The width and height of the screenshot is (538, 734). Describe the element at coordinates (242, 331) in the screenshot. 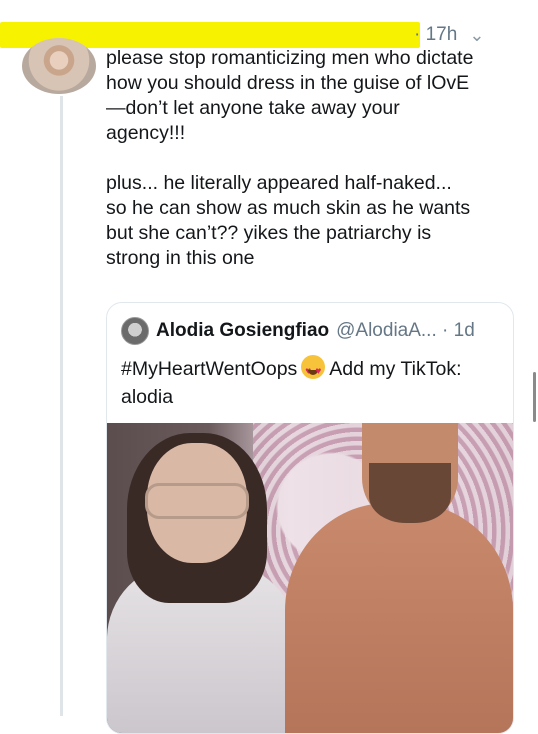

I see `quoted-author-name: Alodia Gosiengfiao` at that location.